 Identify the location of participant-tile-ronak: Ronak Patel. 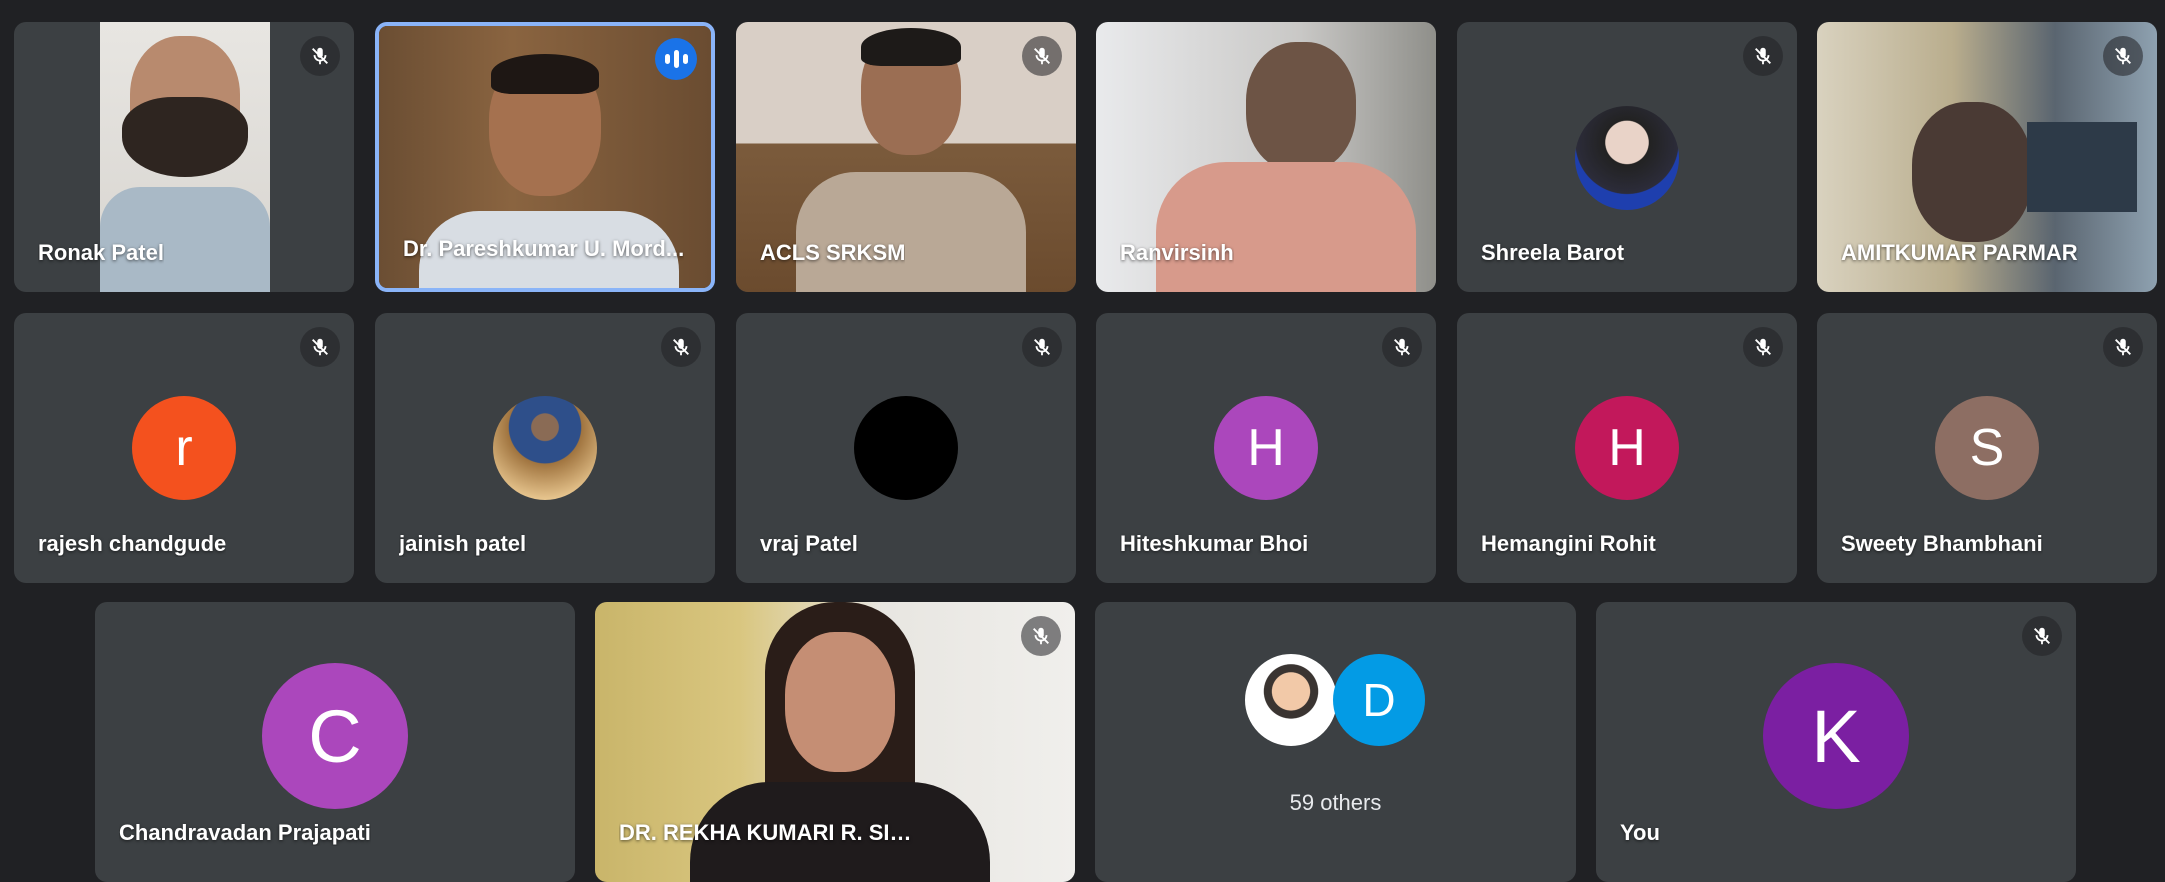
(184, 157).